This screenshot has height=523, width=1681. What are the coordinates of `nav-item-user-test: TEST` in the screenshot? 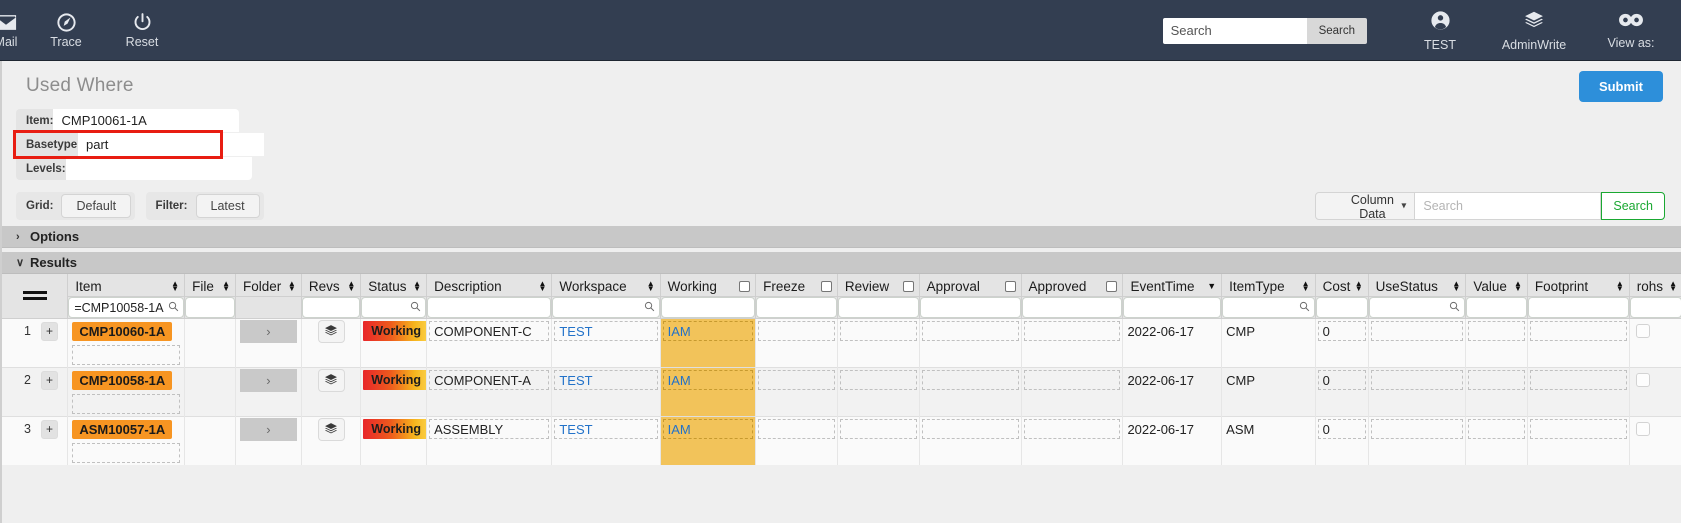 It's located at (1440, 30).